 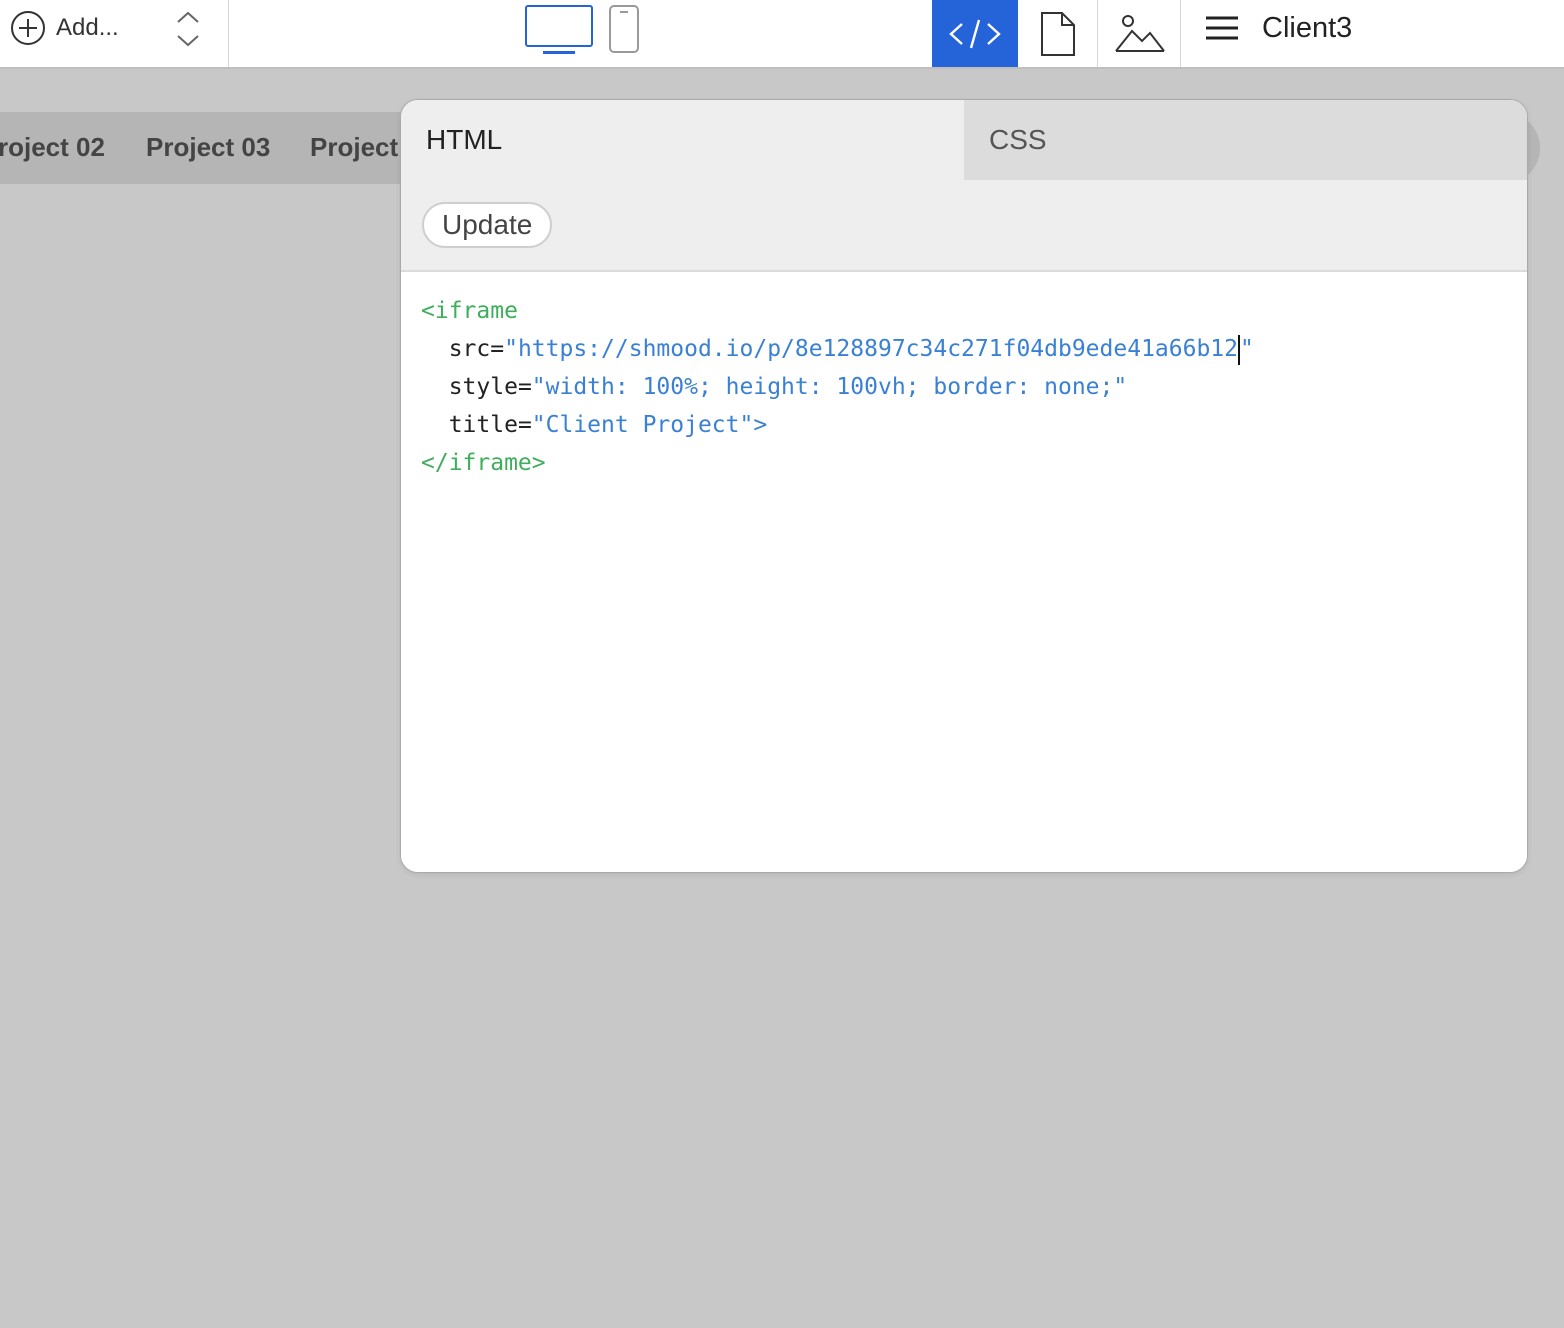 I want to click on nav-item-project-02: roject 02, so click(x=52, y=147).